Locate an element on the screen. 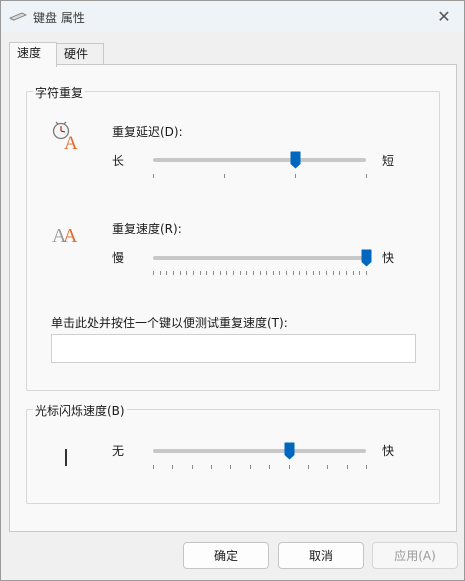 This screenshot has width=465, height=581. repeat-rate-ticks is located at coordinates (260, 273).